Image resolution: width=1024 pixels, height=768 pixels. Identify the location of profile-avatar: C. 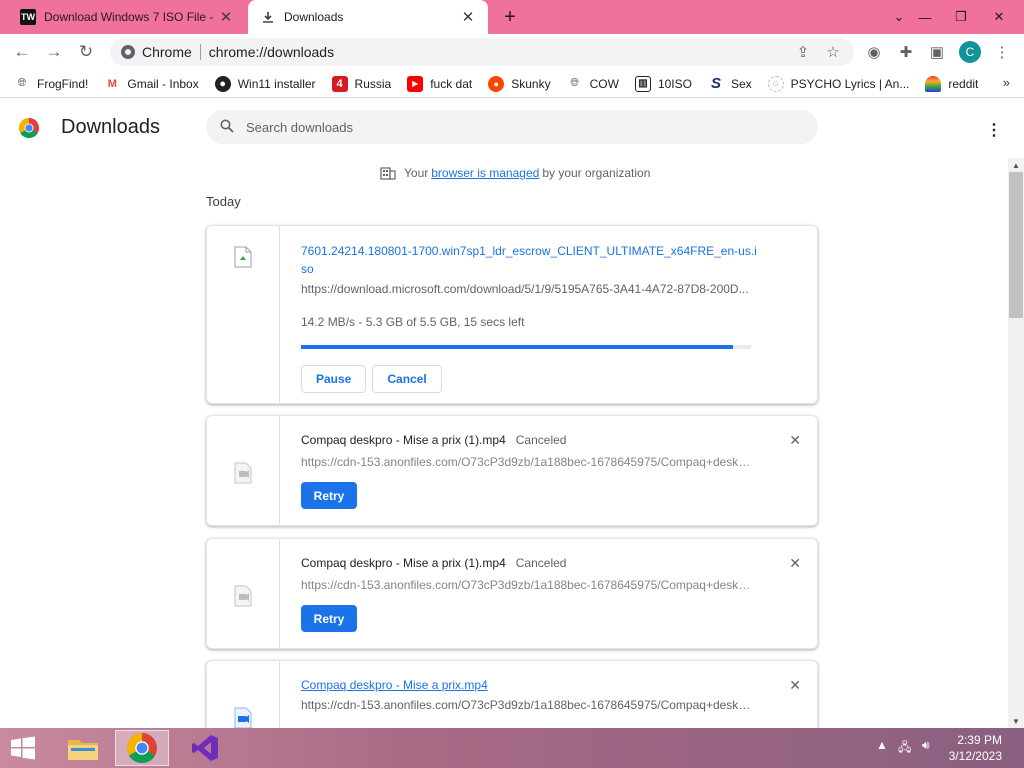
(970, 52).